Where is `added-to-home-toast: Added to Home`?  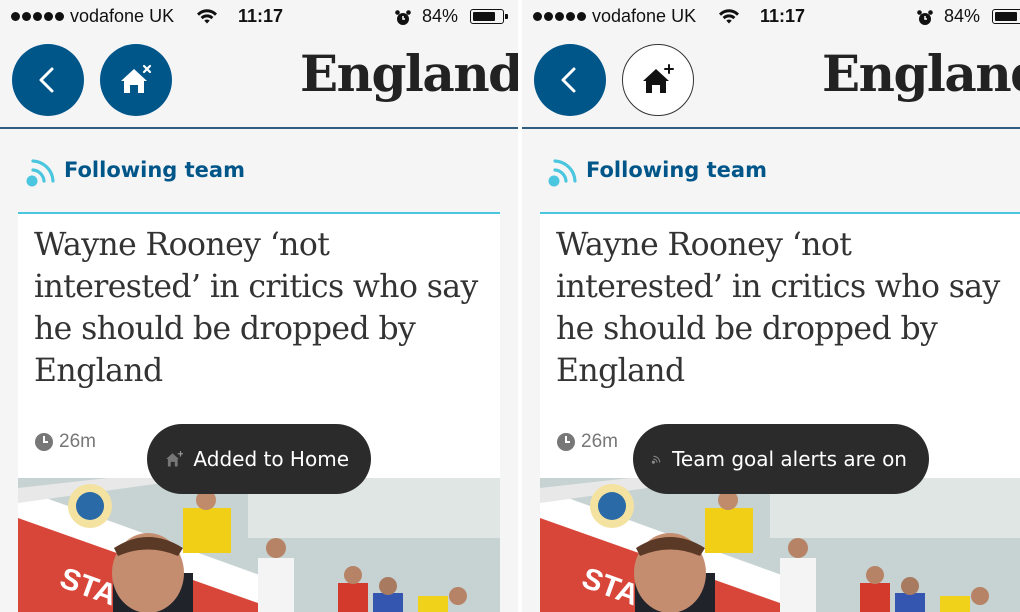
added-to-home-toast: Added to Home is located at coordinates (259, 459).